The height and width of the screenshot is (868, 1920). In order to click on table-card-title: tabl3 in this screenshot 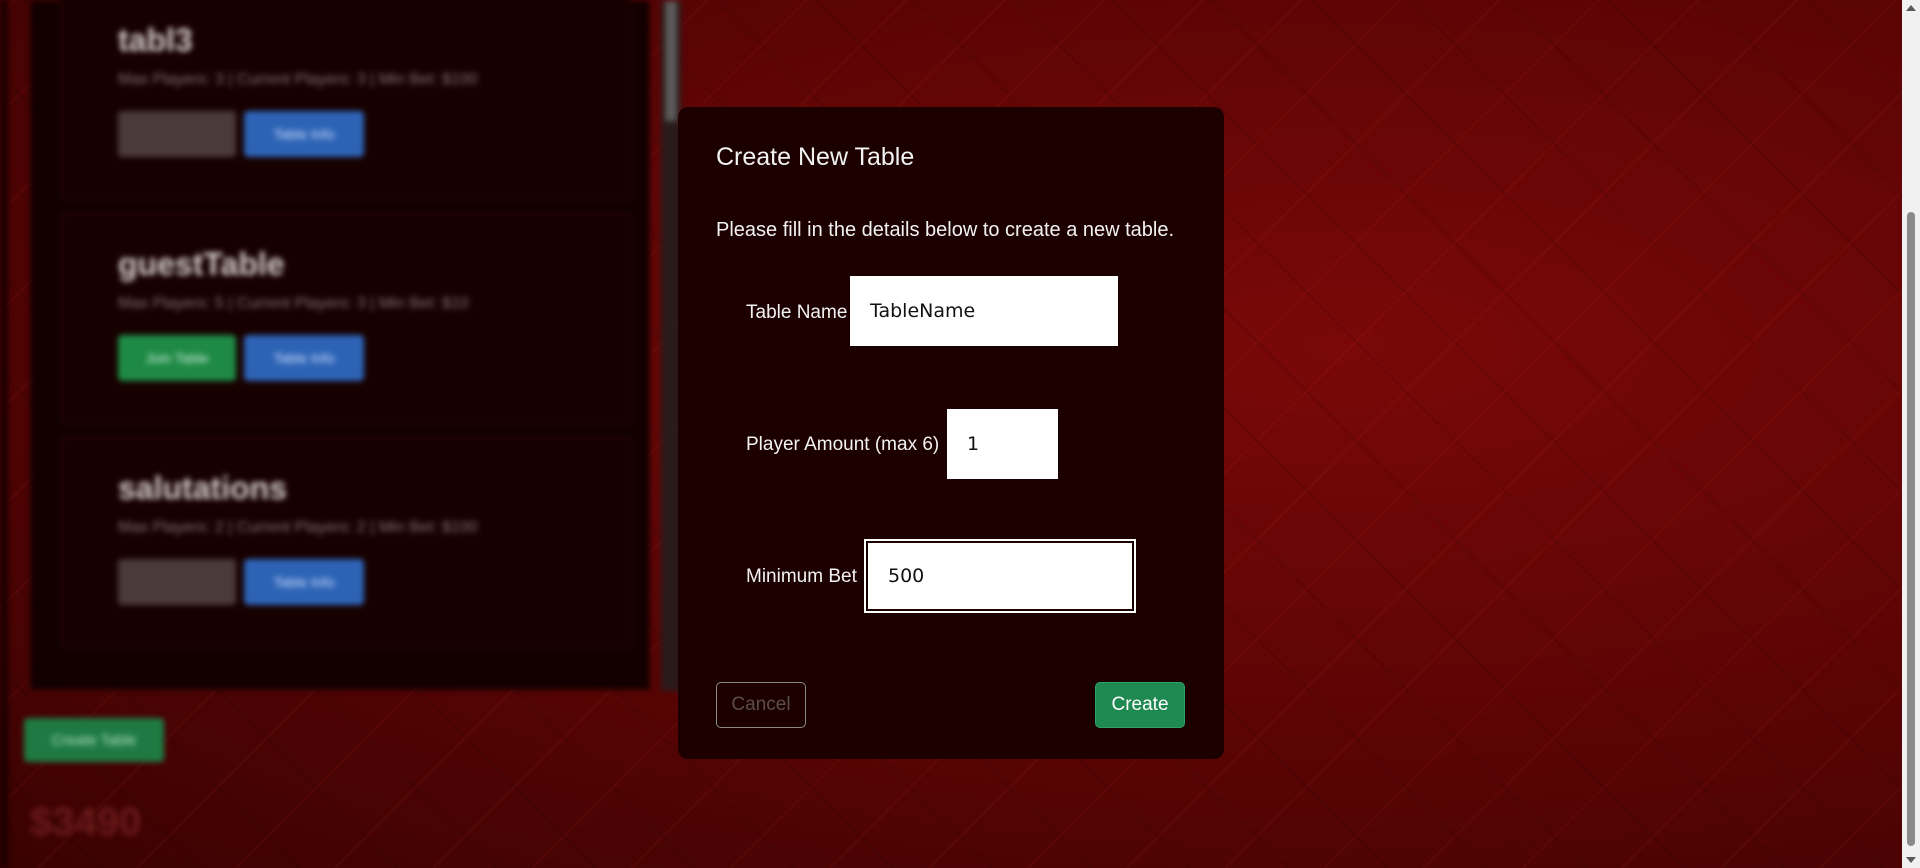, I will do `click(155, 40)`.